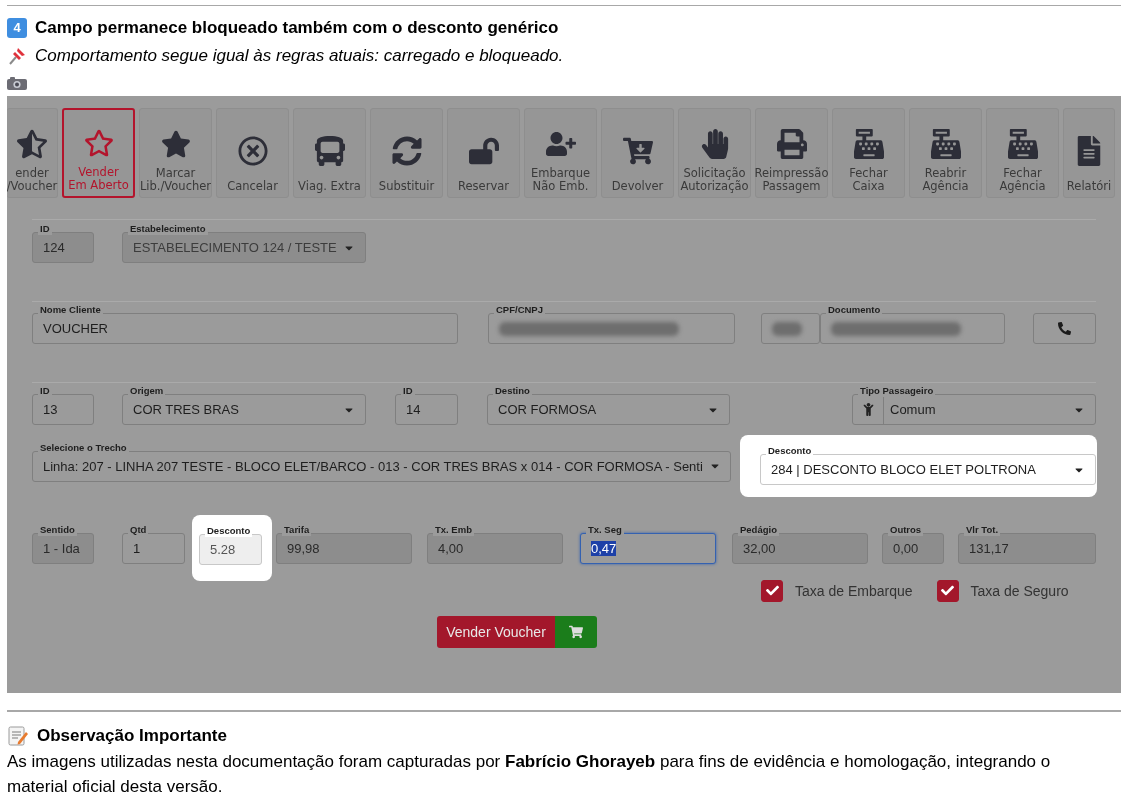 This screenshot has width=1126, height=812. I want to click on phone-icon, so click(1064, 328).